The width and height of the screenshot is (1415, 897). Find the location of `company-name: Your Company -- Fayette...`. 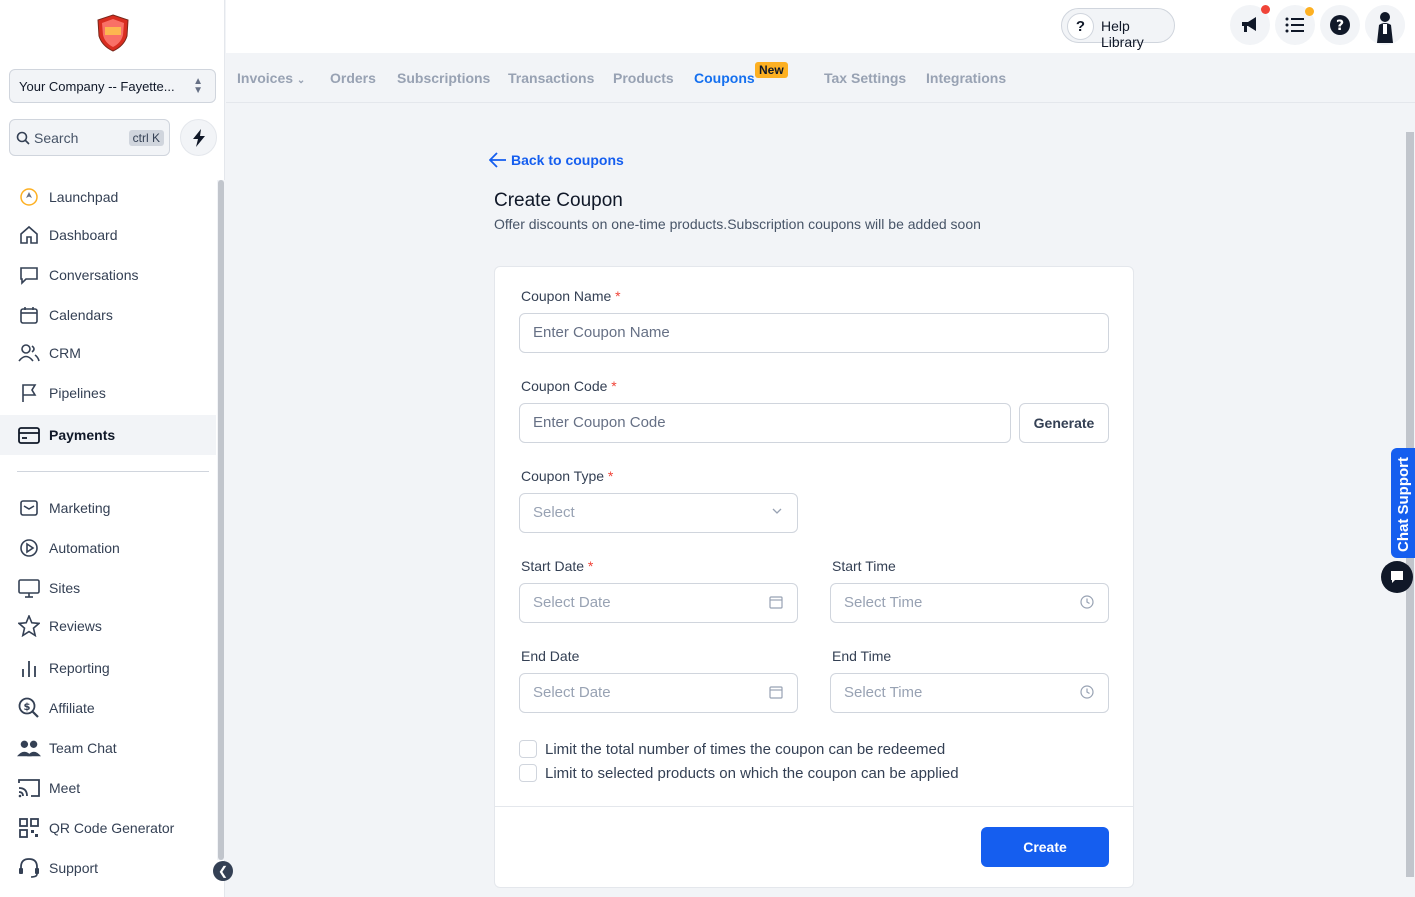

company-name: Your Company -- Fayette... is located at coordinates (97, 86).